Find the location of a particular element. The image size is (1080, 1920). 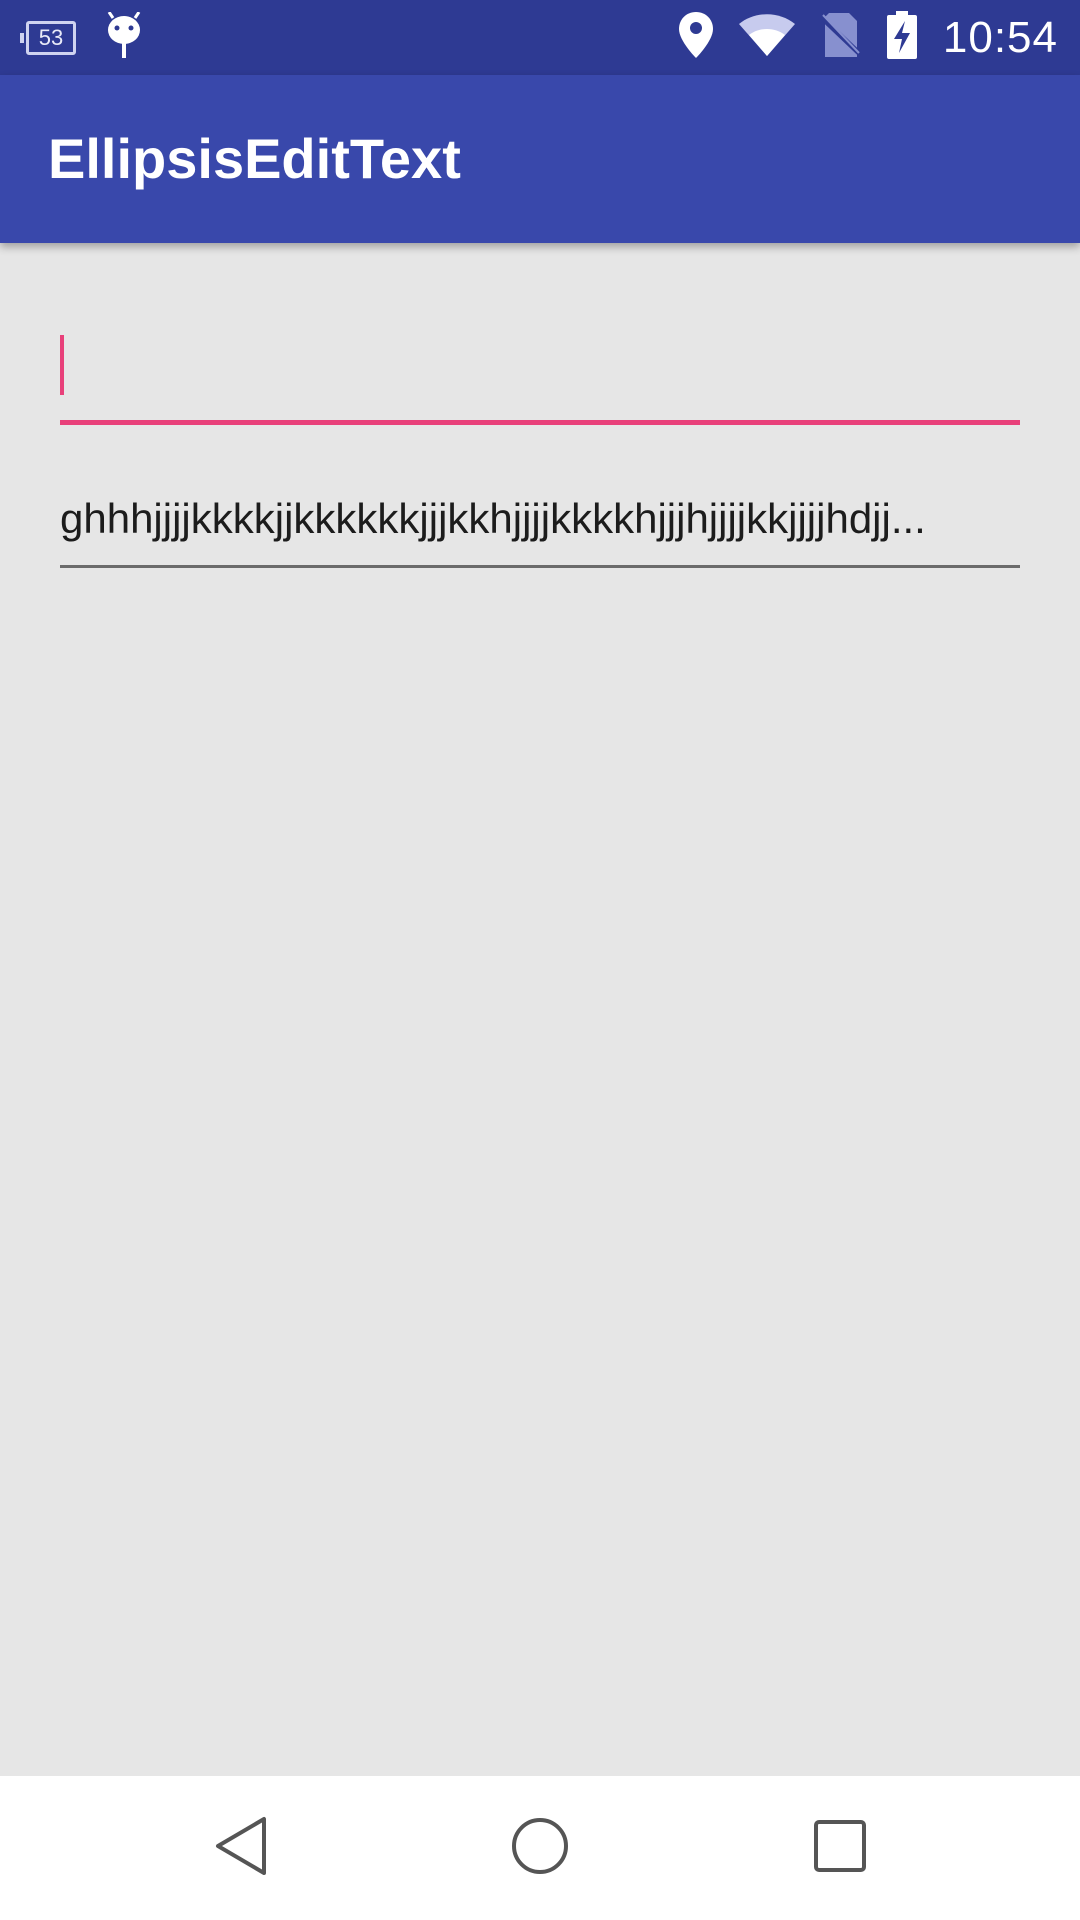

back-icon is located at coordinates (240, 1848).